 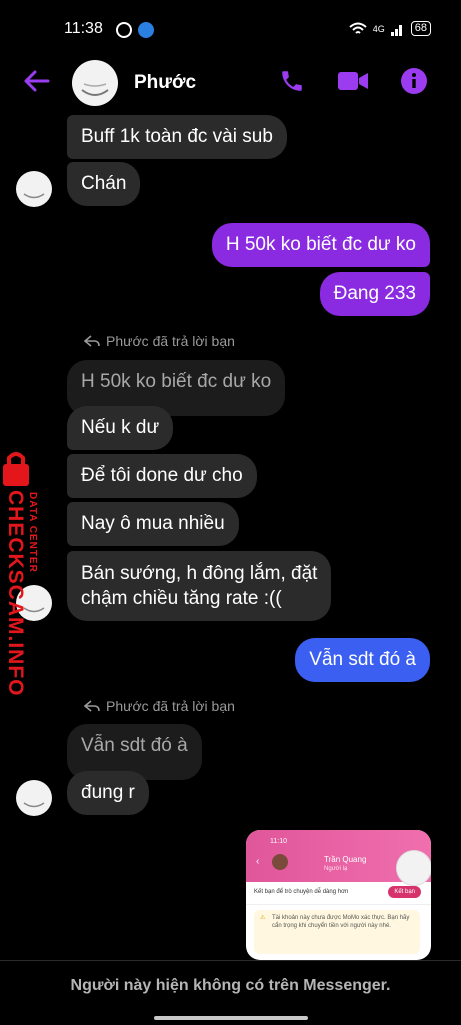 I want to click on network-label: 4G, so click(x=378, y=28).